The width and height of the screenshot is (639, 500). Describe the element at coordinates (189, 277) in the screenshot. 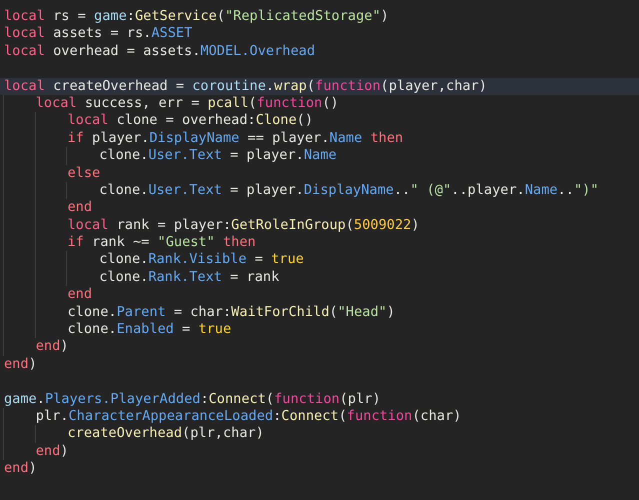

I see `code-line: clone.Rank.Text = rank` at that location.